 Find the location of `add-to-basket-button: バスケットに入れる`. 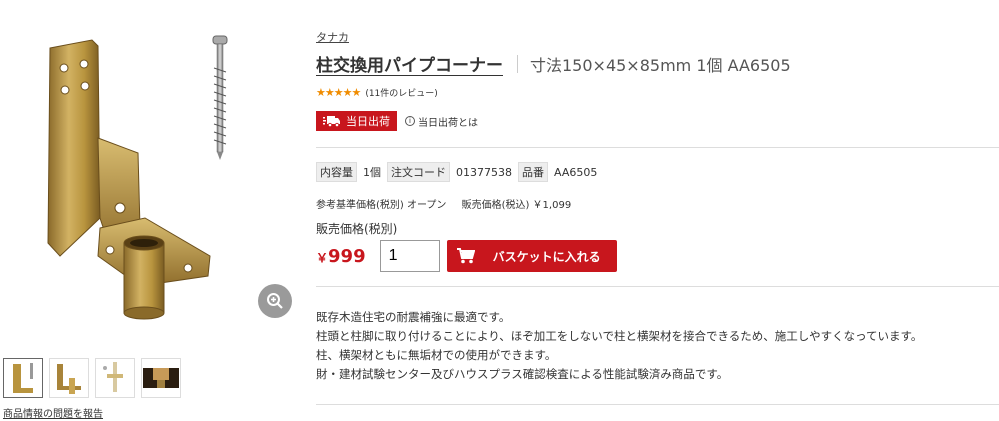

add-to-basket-button: バスケットに入れる is located at coordinates (531, 256).